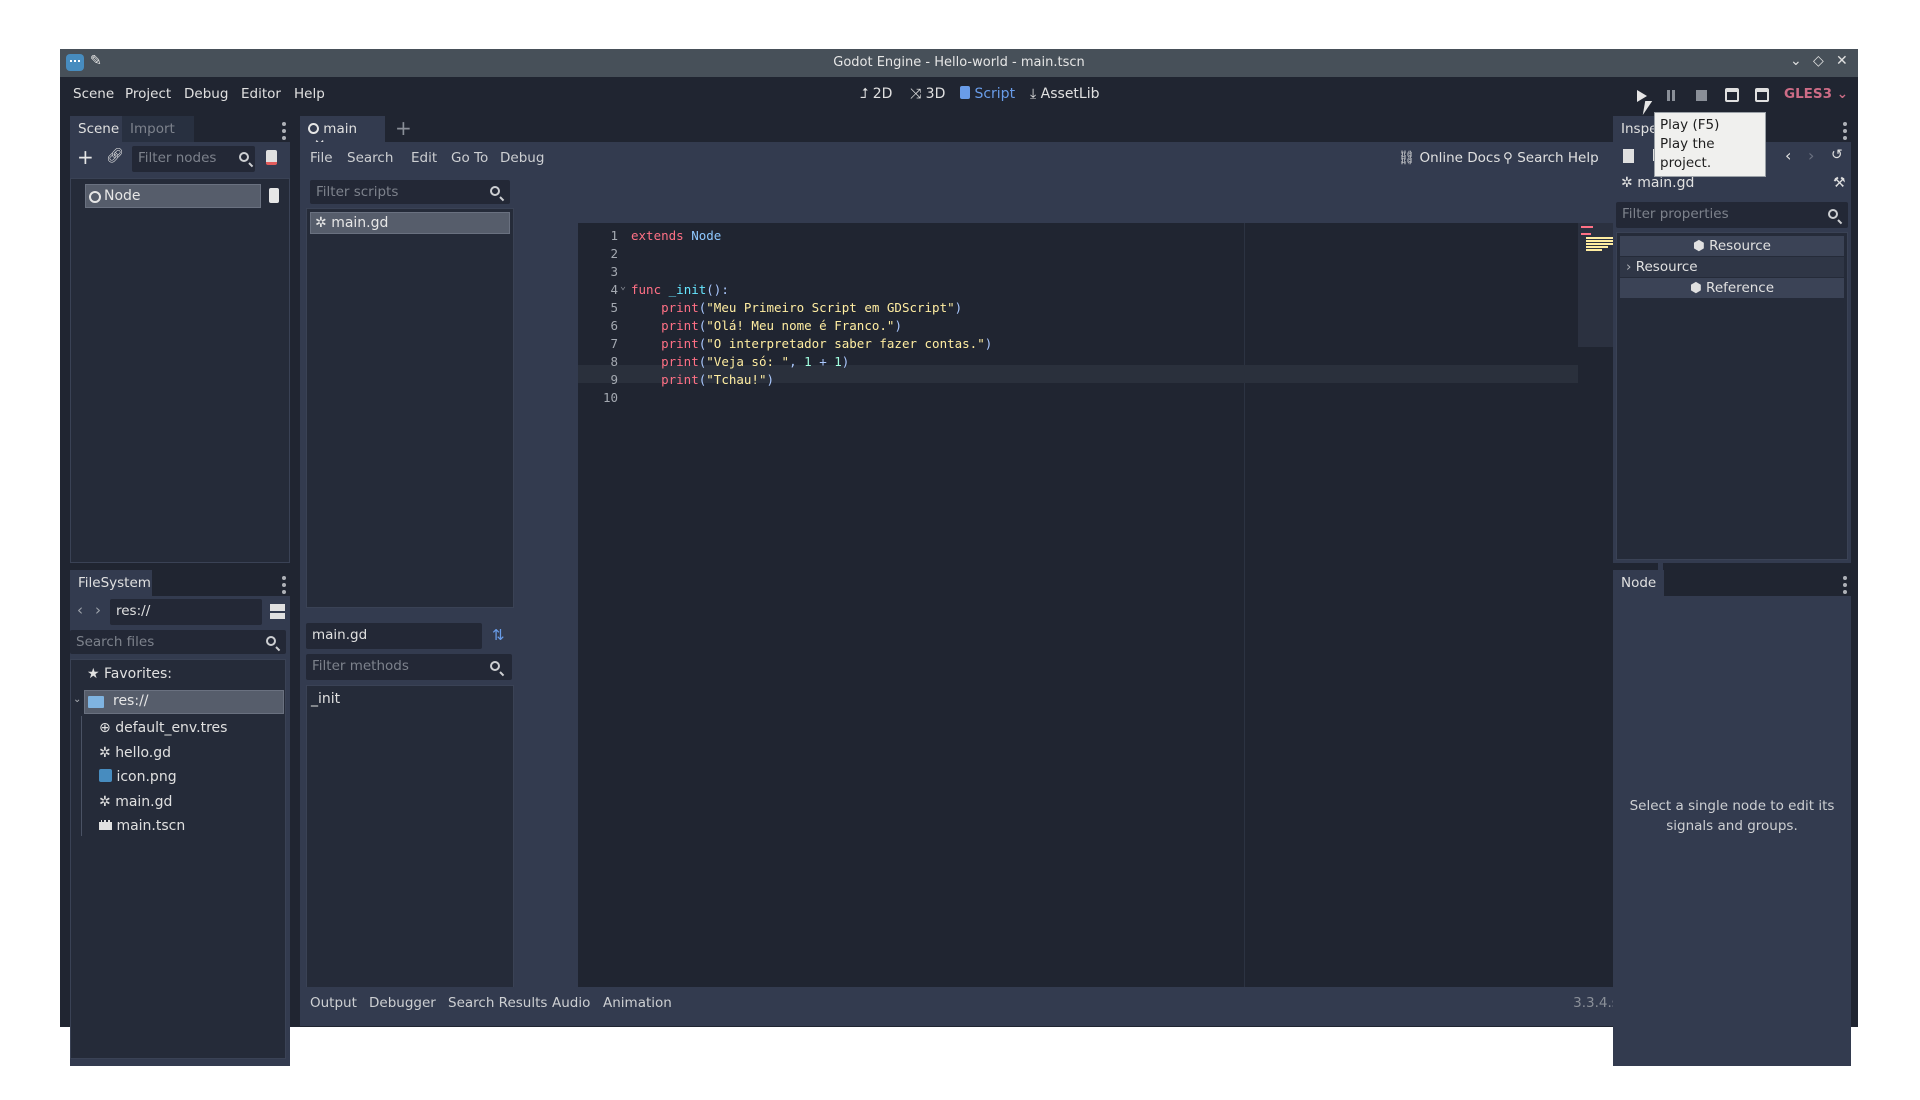 This screenshot has width=1920, height=1100. Describe the element at coordinates (370, 158) in the screenshot. I see `script-menu-search: Search` at that location.